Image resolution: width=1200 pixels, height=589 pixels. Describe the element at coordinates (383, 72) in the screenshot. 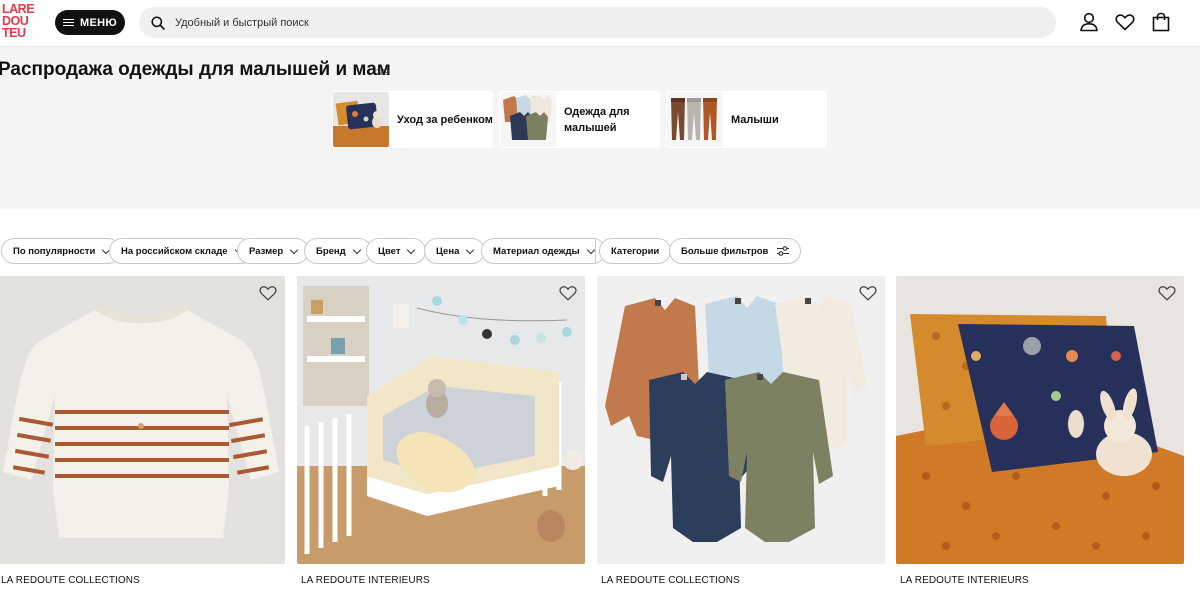

I see `result-count: 289` at that location.